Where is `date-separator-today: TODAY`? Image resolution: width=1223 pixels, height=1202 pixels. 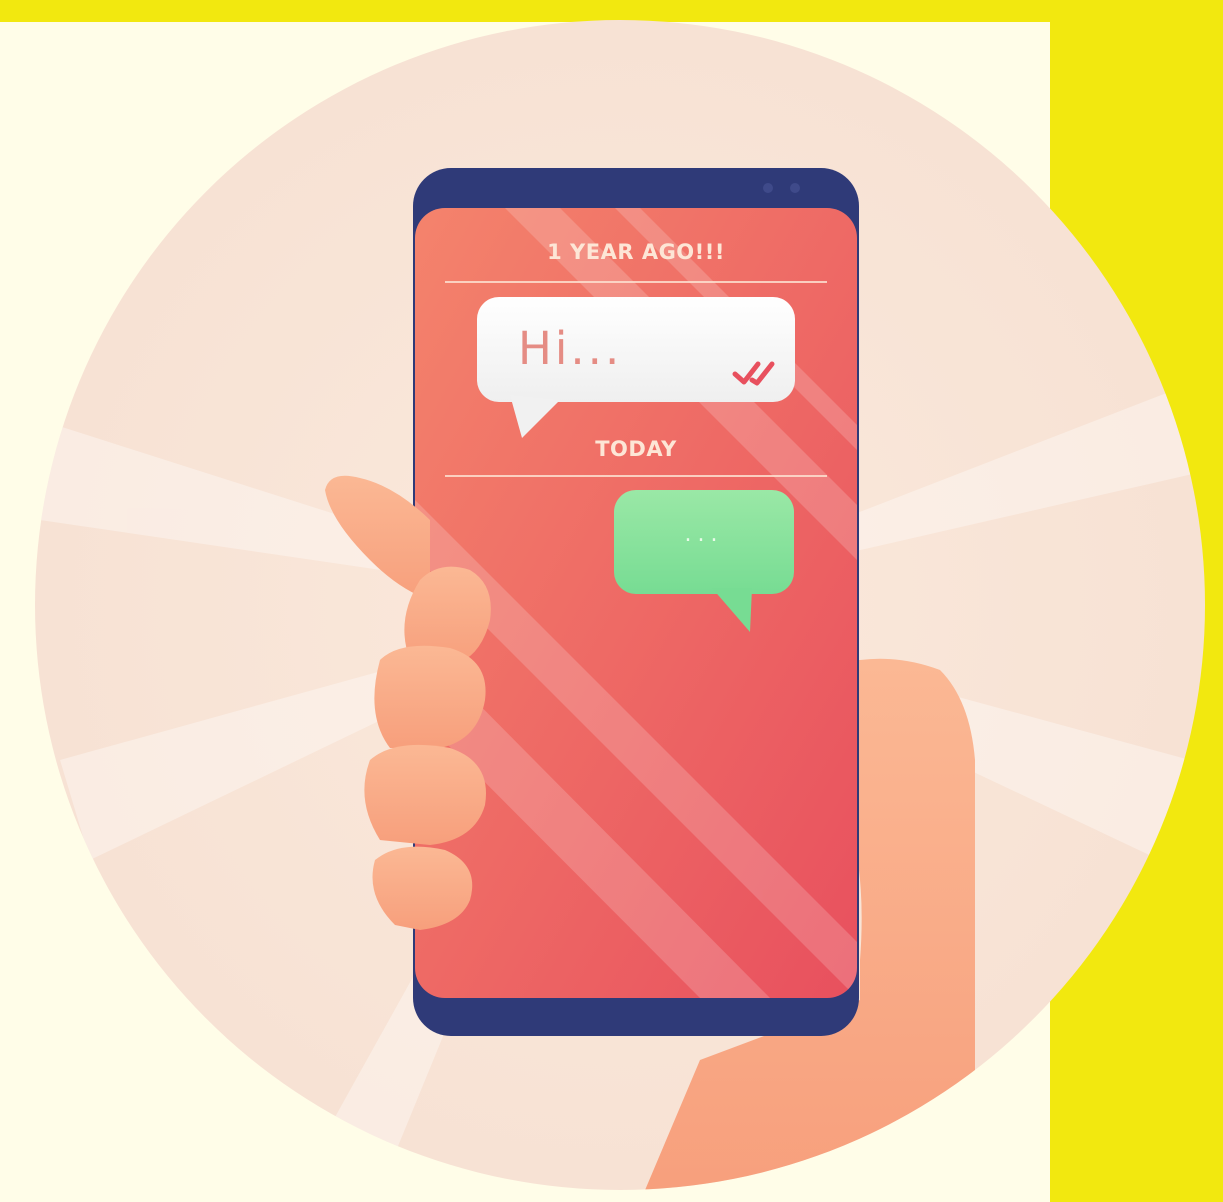
date-separator-today: TODAY is located at coordinates (636, 449).